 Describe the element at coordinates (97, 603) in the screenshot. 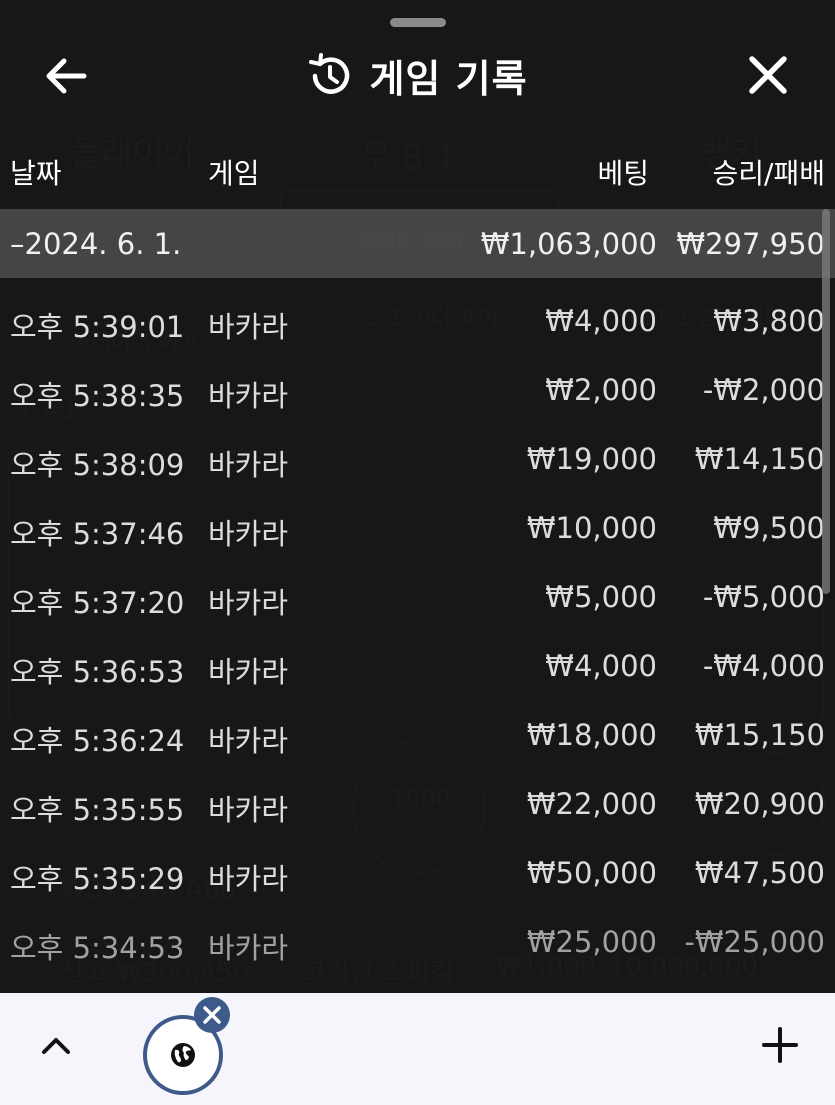

I see `row-time: 오후 5:37:20` at that location.